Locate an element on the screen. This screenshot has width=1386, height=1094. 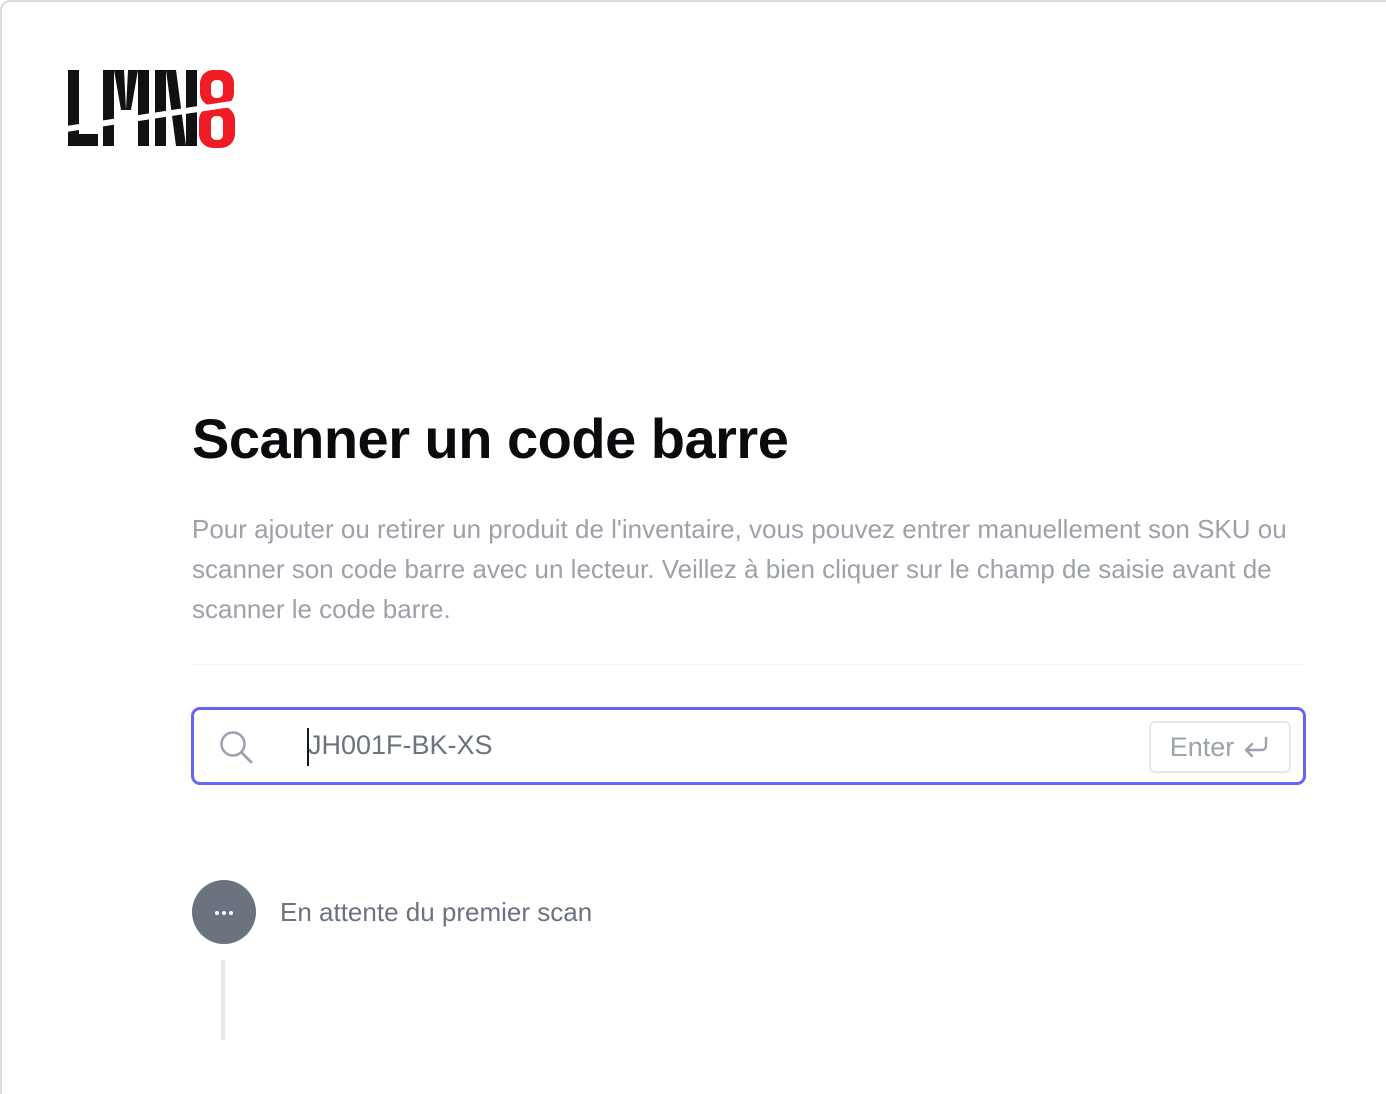
lmn8-logo is located at coordinates (152, 109).